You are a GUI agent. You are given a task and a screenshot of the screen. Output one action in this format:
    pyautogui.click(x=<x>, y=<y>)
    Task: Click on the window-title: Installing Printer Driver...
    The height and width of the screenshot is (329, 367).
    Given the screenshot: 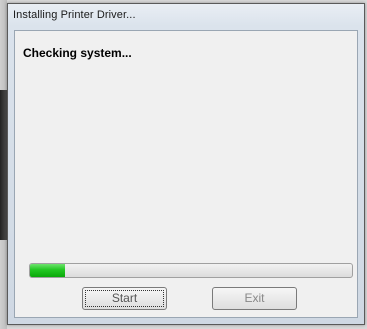 What is the action you would take?
    pyautogui.click(x=74, y=15)
    